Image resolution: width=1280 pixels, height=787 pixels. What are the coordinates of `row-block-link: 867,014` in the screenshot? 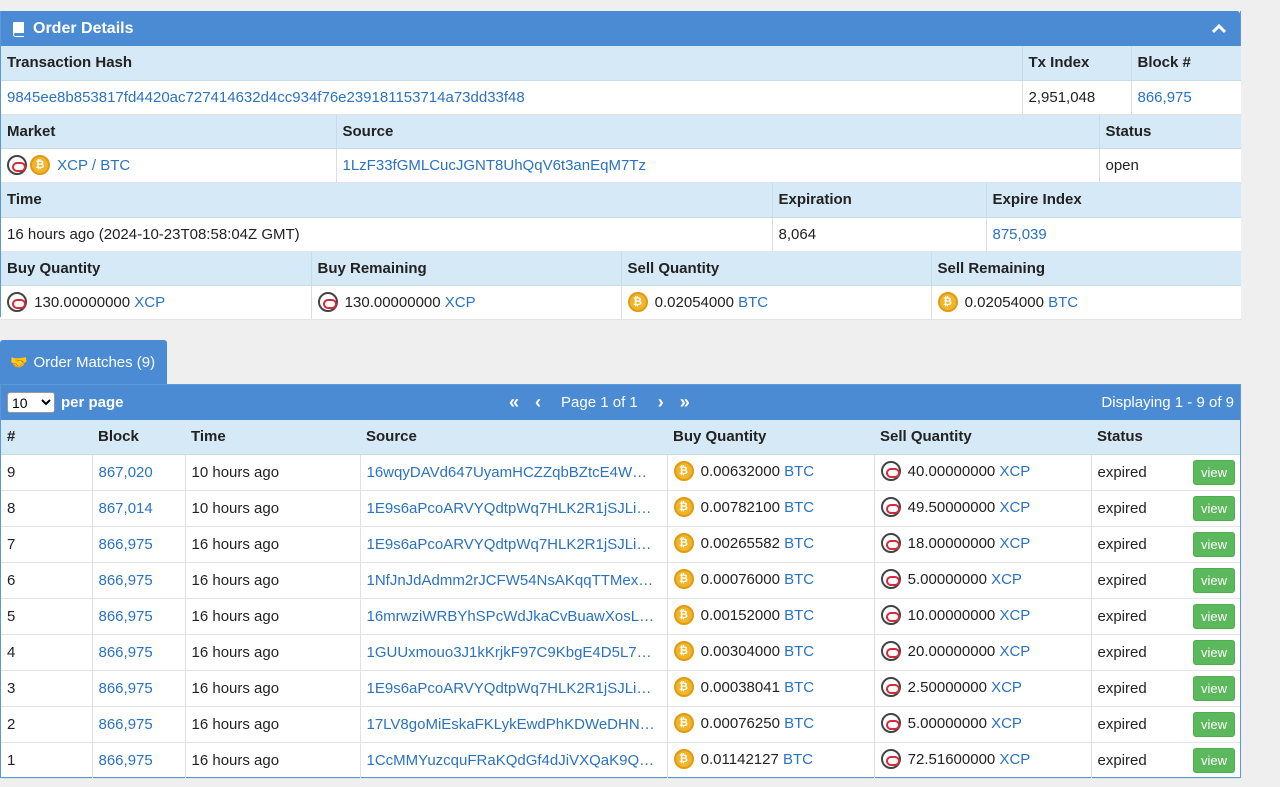 It's located at (126, 508).